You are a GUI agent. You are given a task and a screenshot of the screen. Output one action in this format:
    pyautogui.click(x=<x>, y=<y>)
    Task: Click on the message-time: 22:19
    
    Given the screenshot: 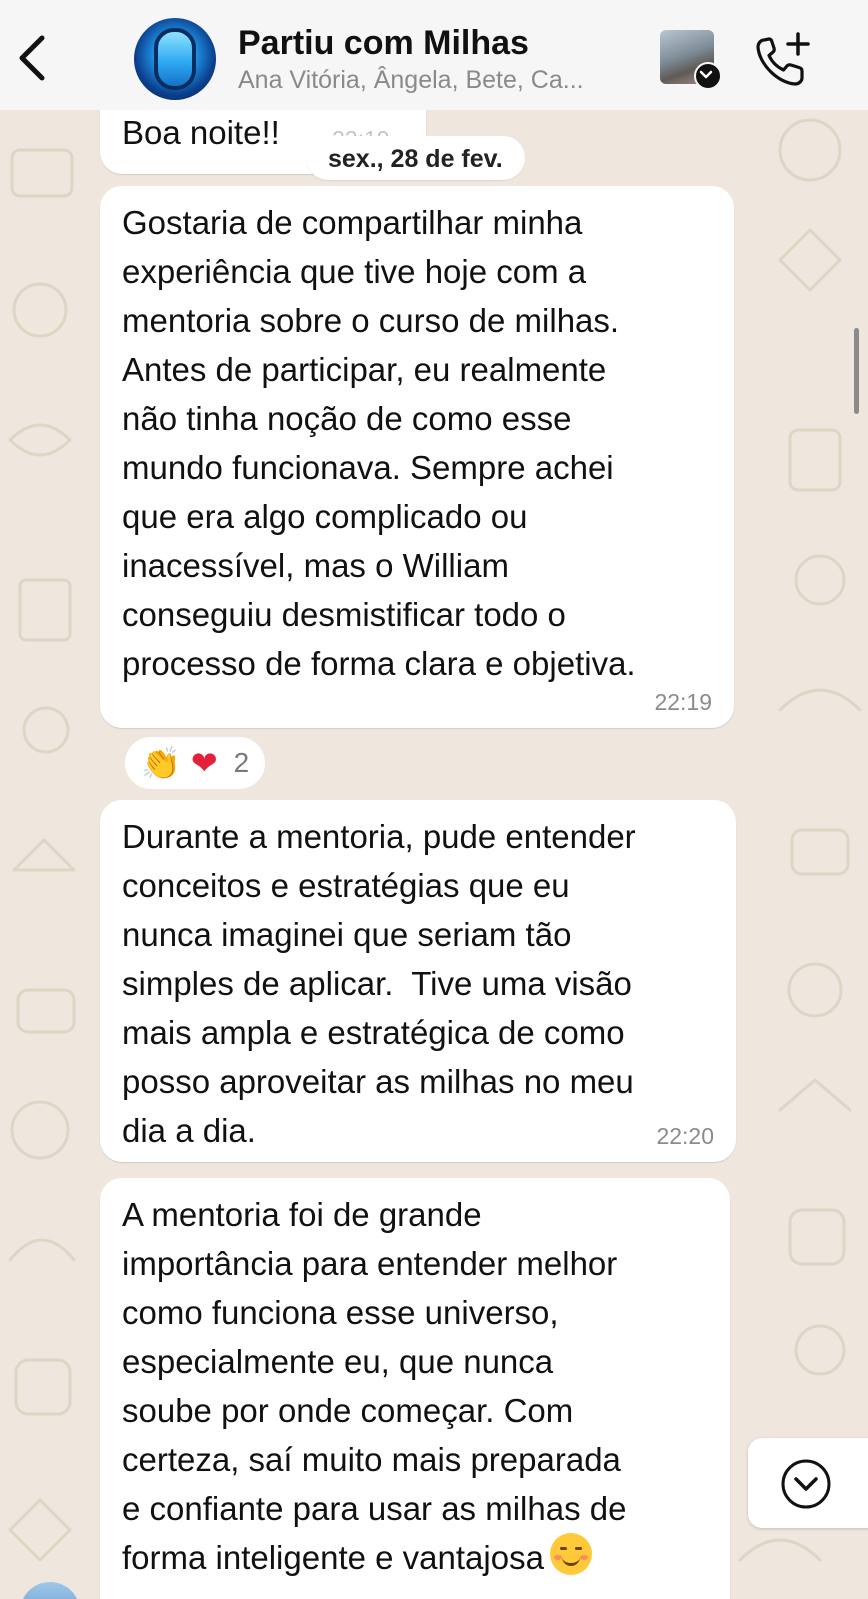 What is the action you would take?
    pyautogui.click(x=683, y=702)
    